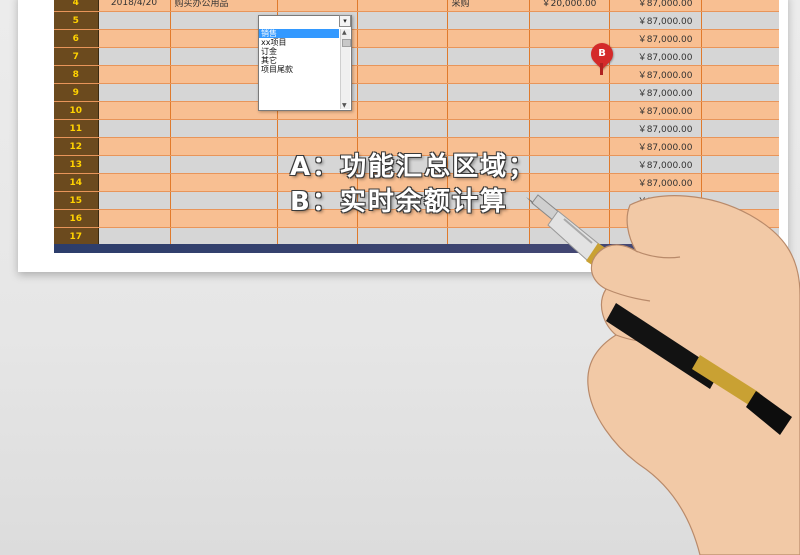  I want to click on dropdown-option: xx项目, so click(299, 42).